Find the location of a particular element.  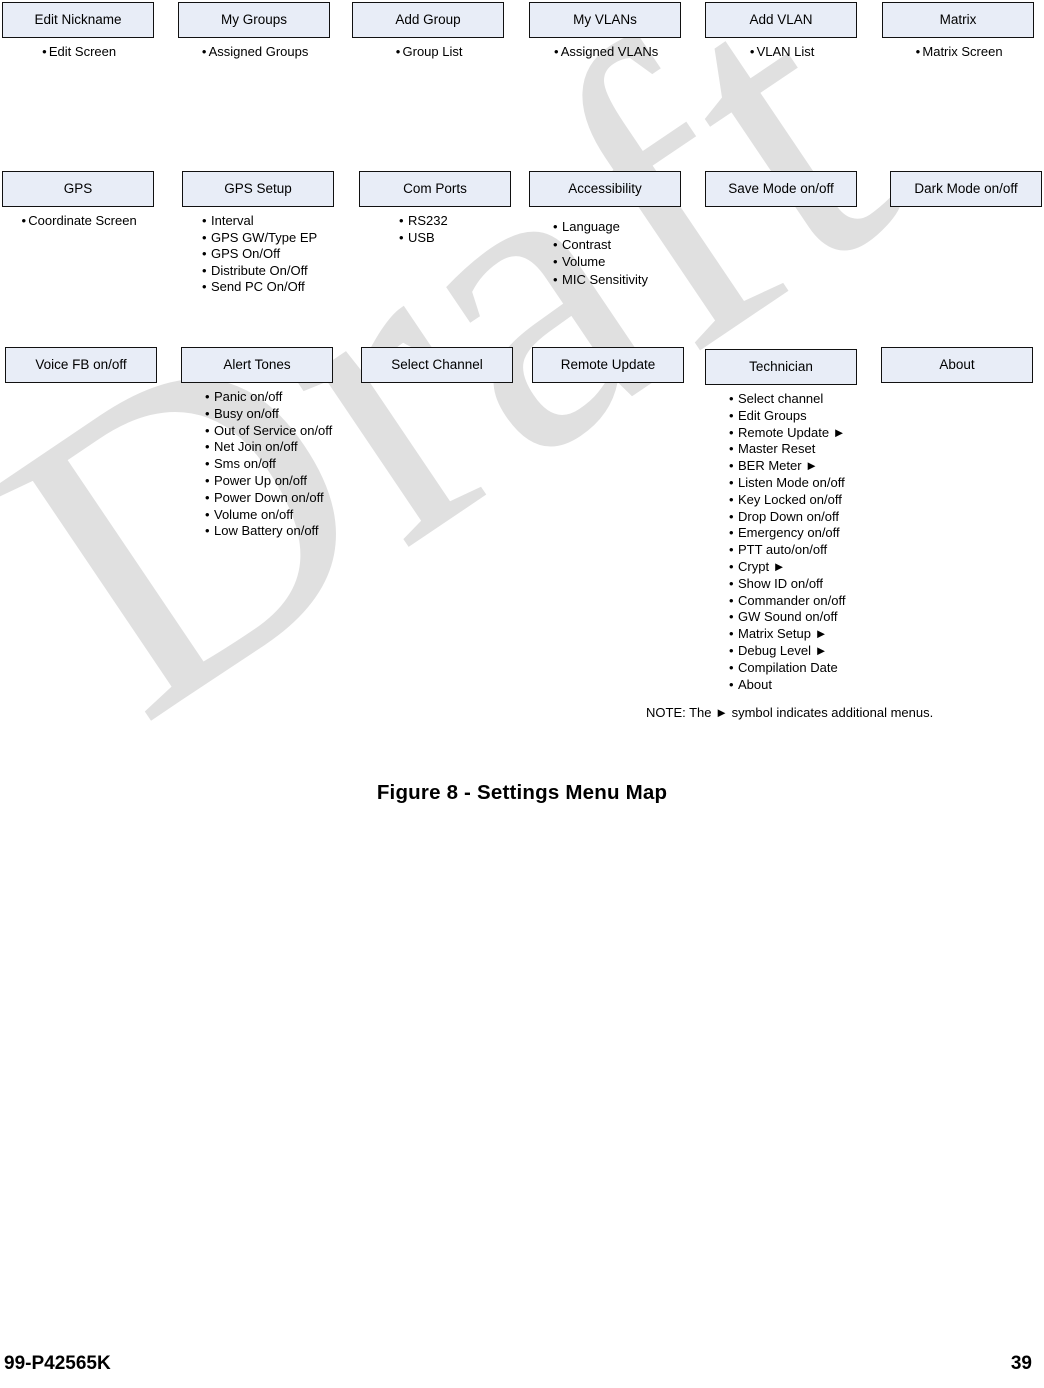

menu-column-dark-mode: Dark Mode on/off is located at coordinates (966, 189).